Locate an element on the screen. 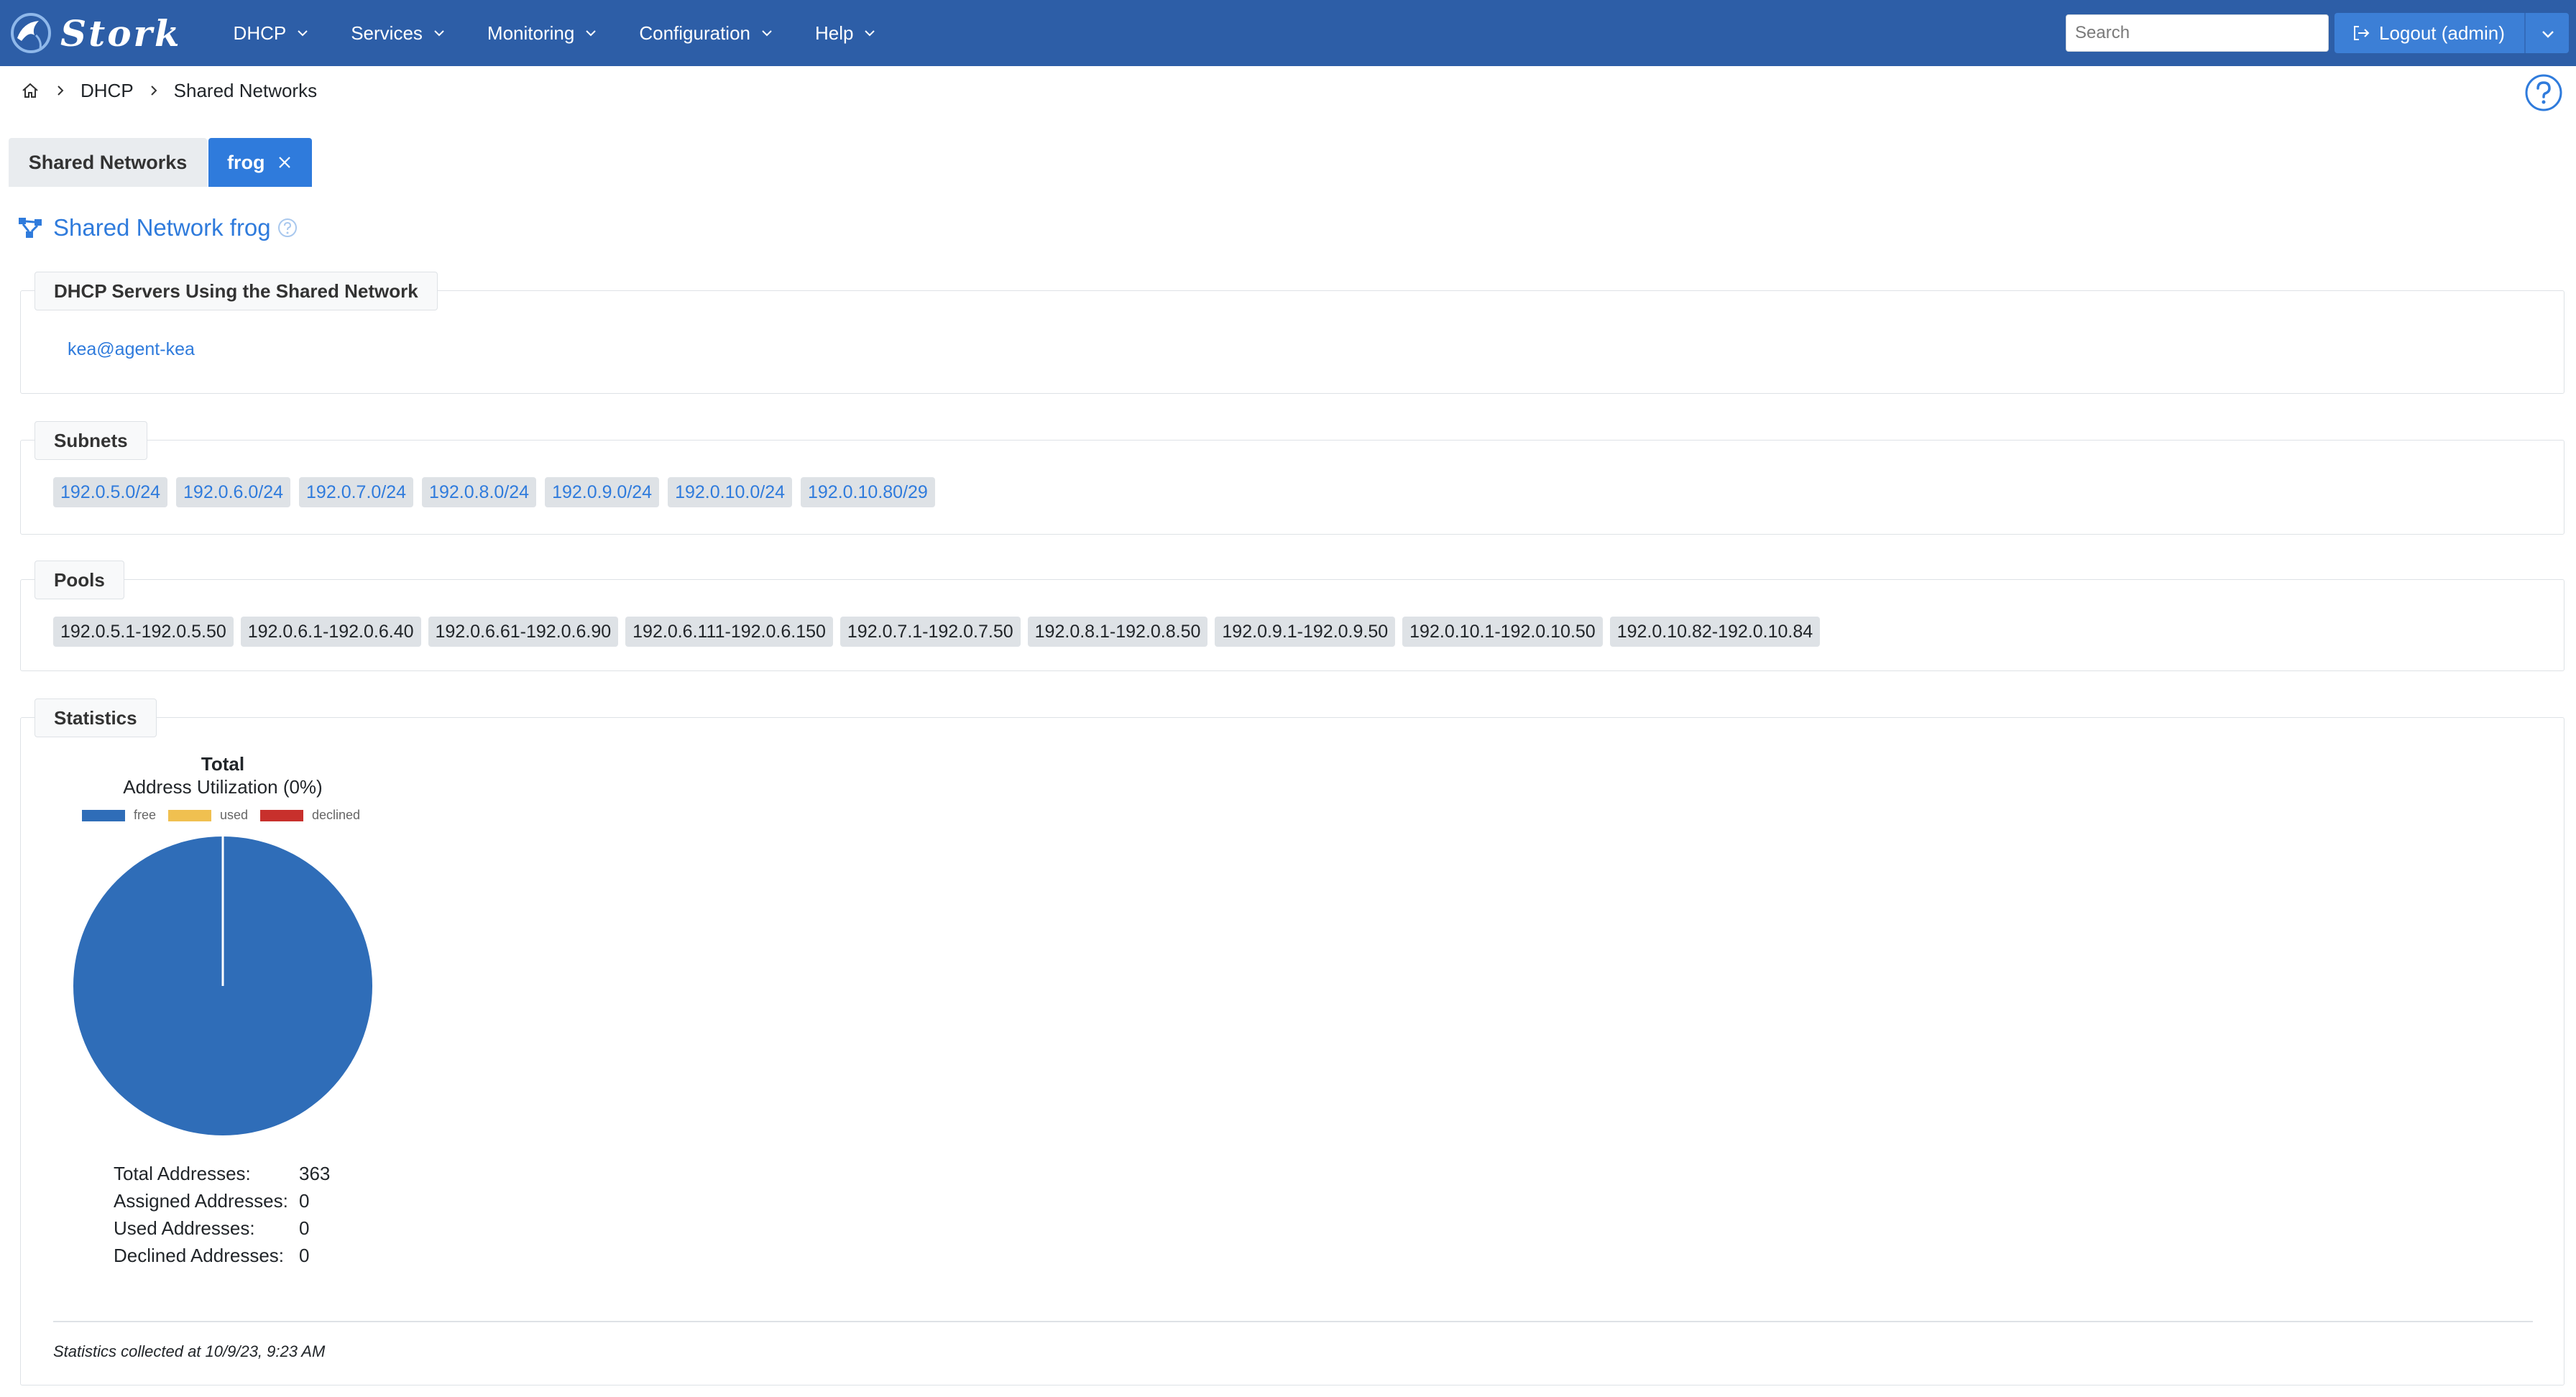 Image resolution: width=2576 pixels, height=1397 pixels. subnets-legend-text: Subnets is located at coordinates (91, 440).